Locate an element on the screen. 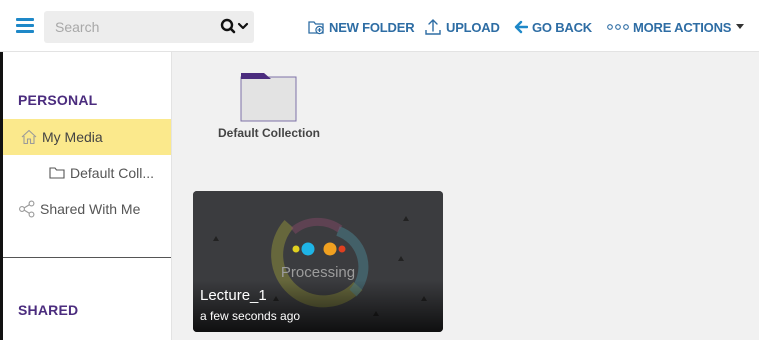 The width and height of the screenshot is (759, 340). new-folder-button: NEW FOLDER is located at coordinates (361, 27).